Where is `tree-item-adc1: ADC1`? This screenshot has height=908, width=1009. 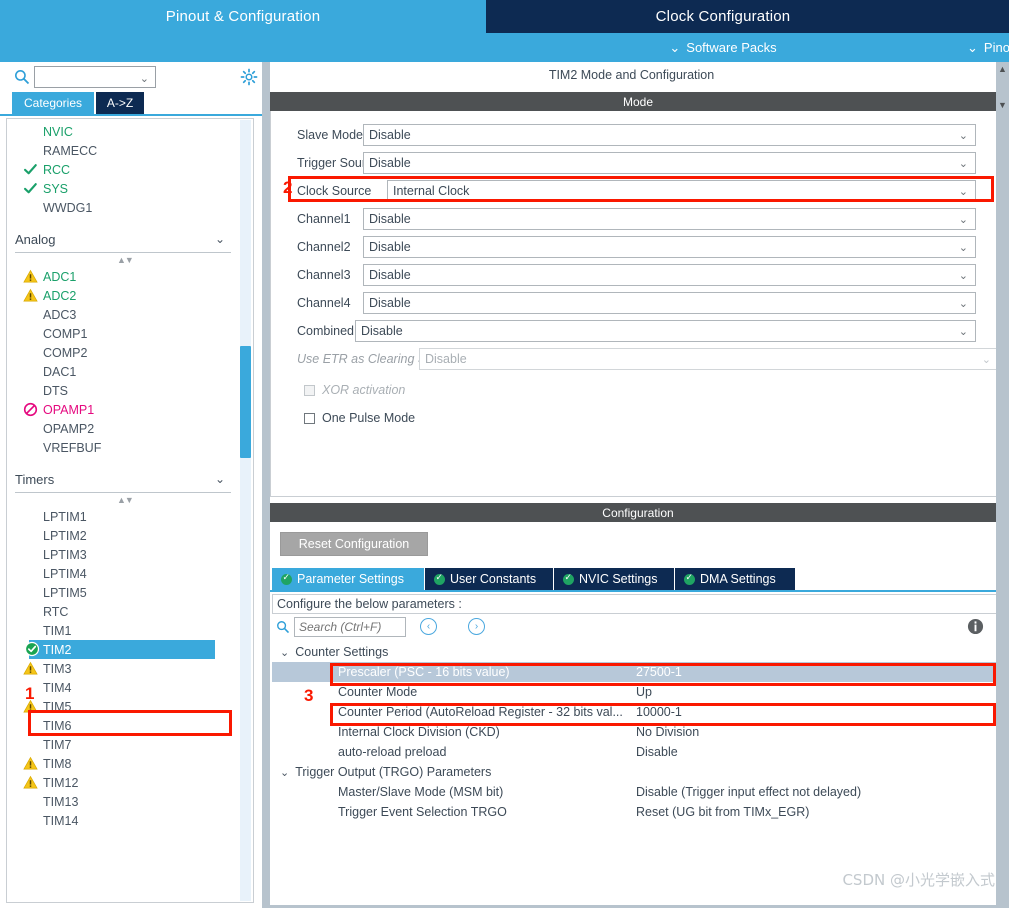 tree-item-adc1: ADC1 is located at coordinates (123, 276).